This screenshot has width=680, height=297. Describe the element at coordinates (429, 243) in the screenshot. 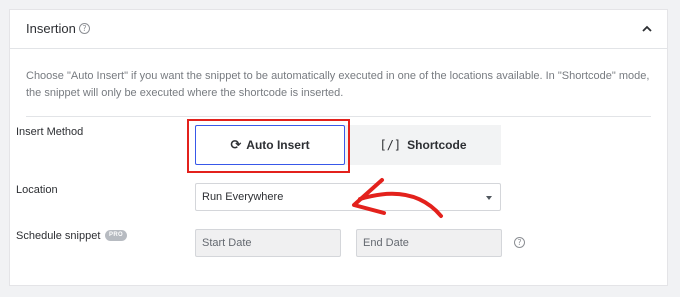

I see `end-date-input` at that location.